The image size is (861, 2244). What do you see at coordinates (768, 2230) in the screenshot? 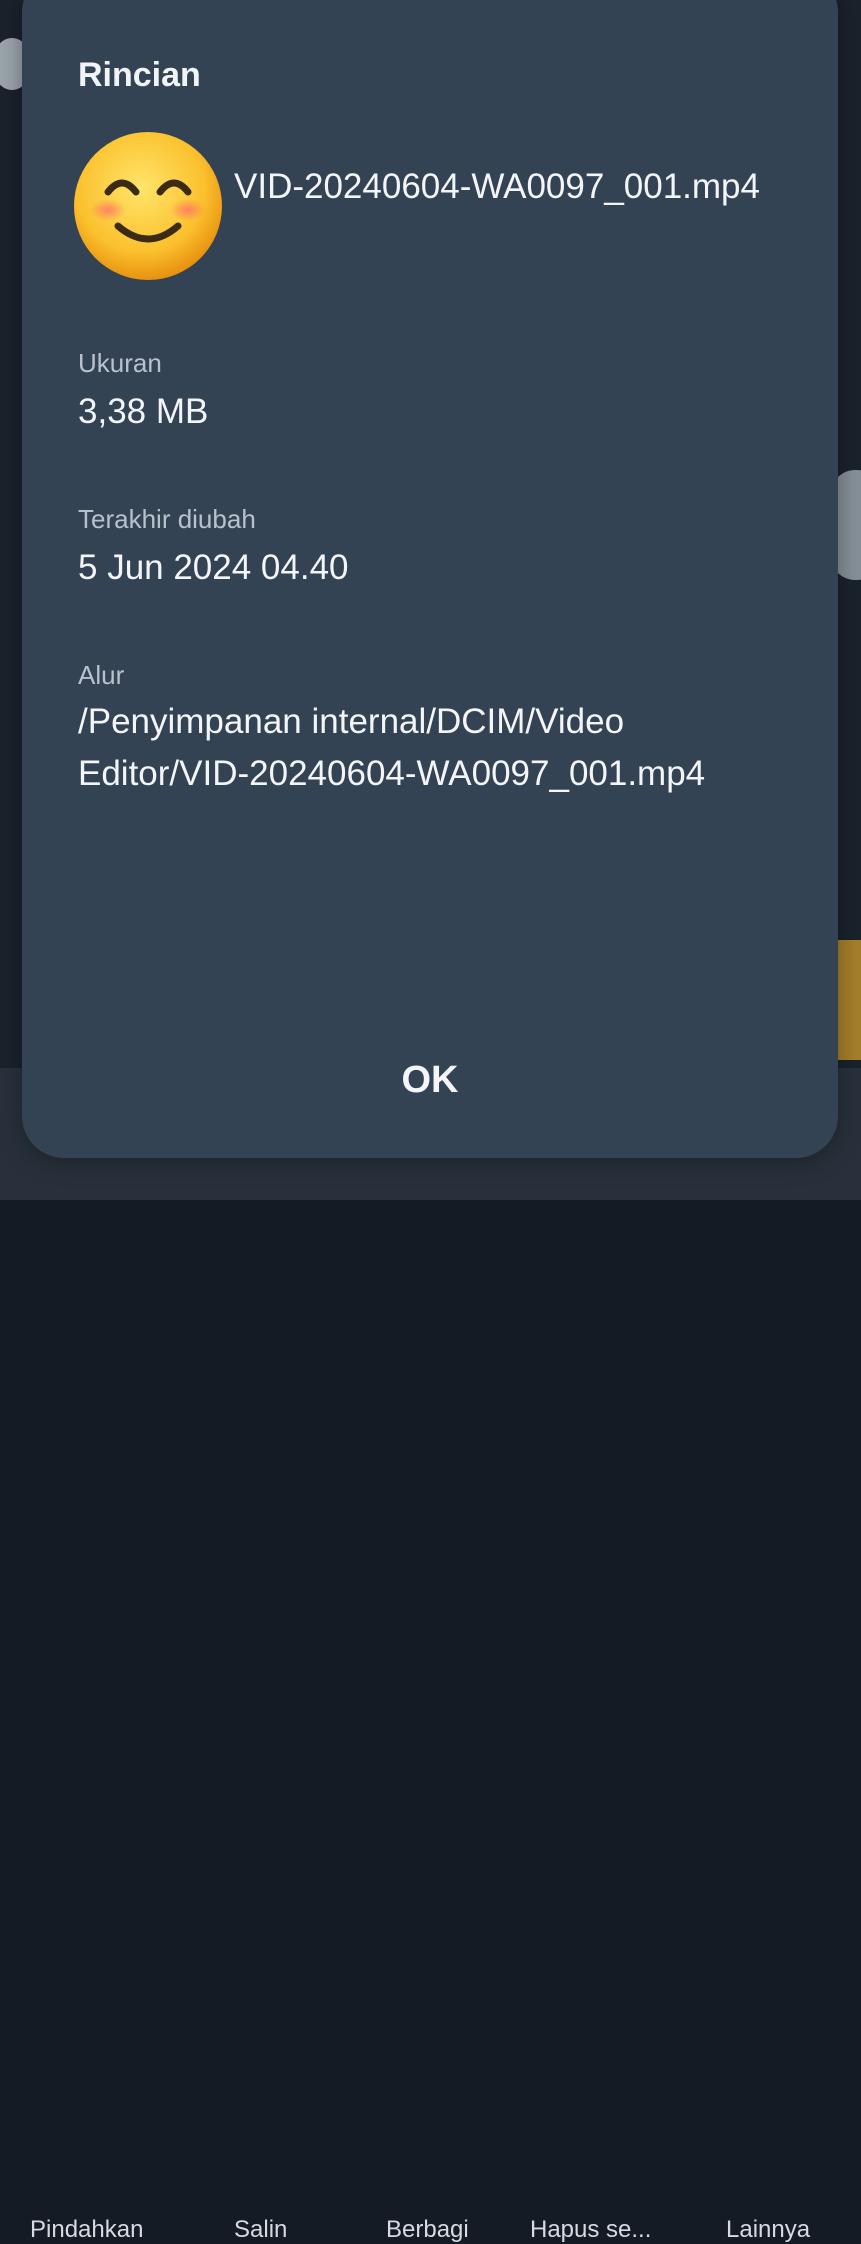
I see `toolbar-more-button: Lainnya` at bounding box center [768, 2230].